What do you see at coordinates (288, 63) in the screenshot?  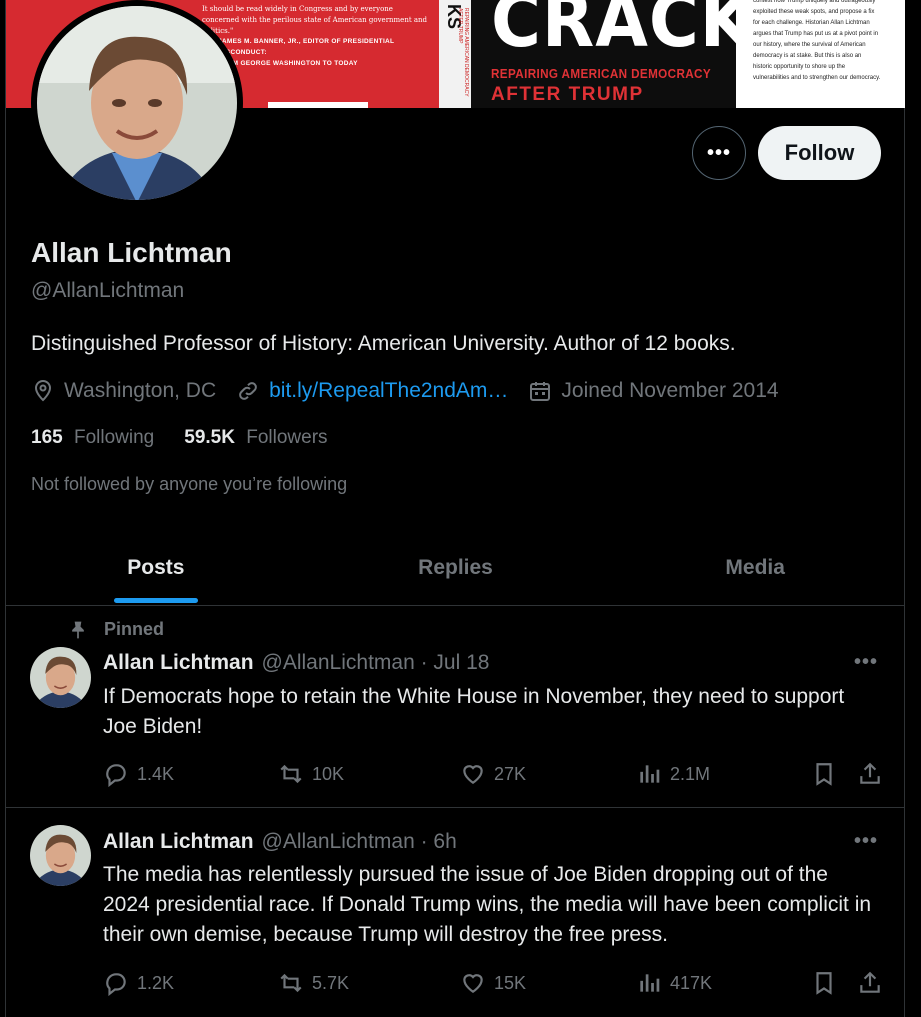 I see `banner-attribution-line2: FROM GEORGE WASHINGTON TO TODAY` at bounding box center [288, 63].